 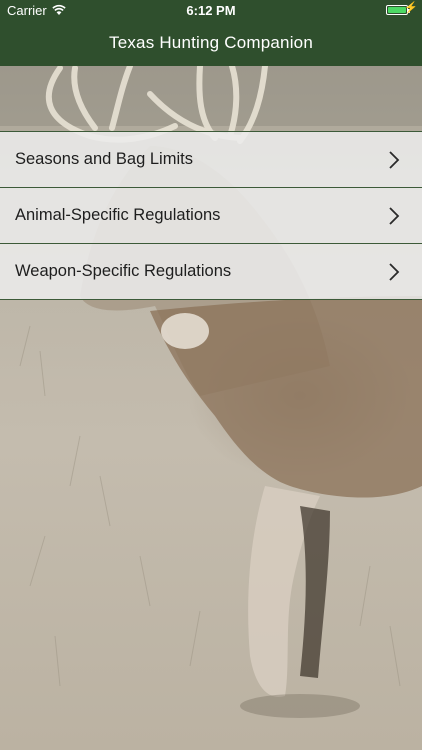 What do you see at coordinates (411, 8) in the screenshot?
I see `charging-bolt-icon: ⚡` at bounding box center [411, 8].